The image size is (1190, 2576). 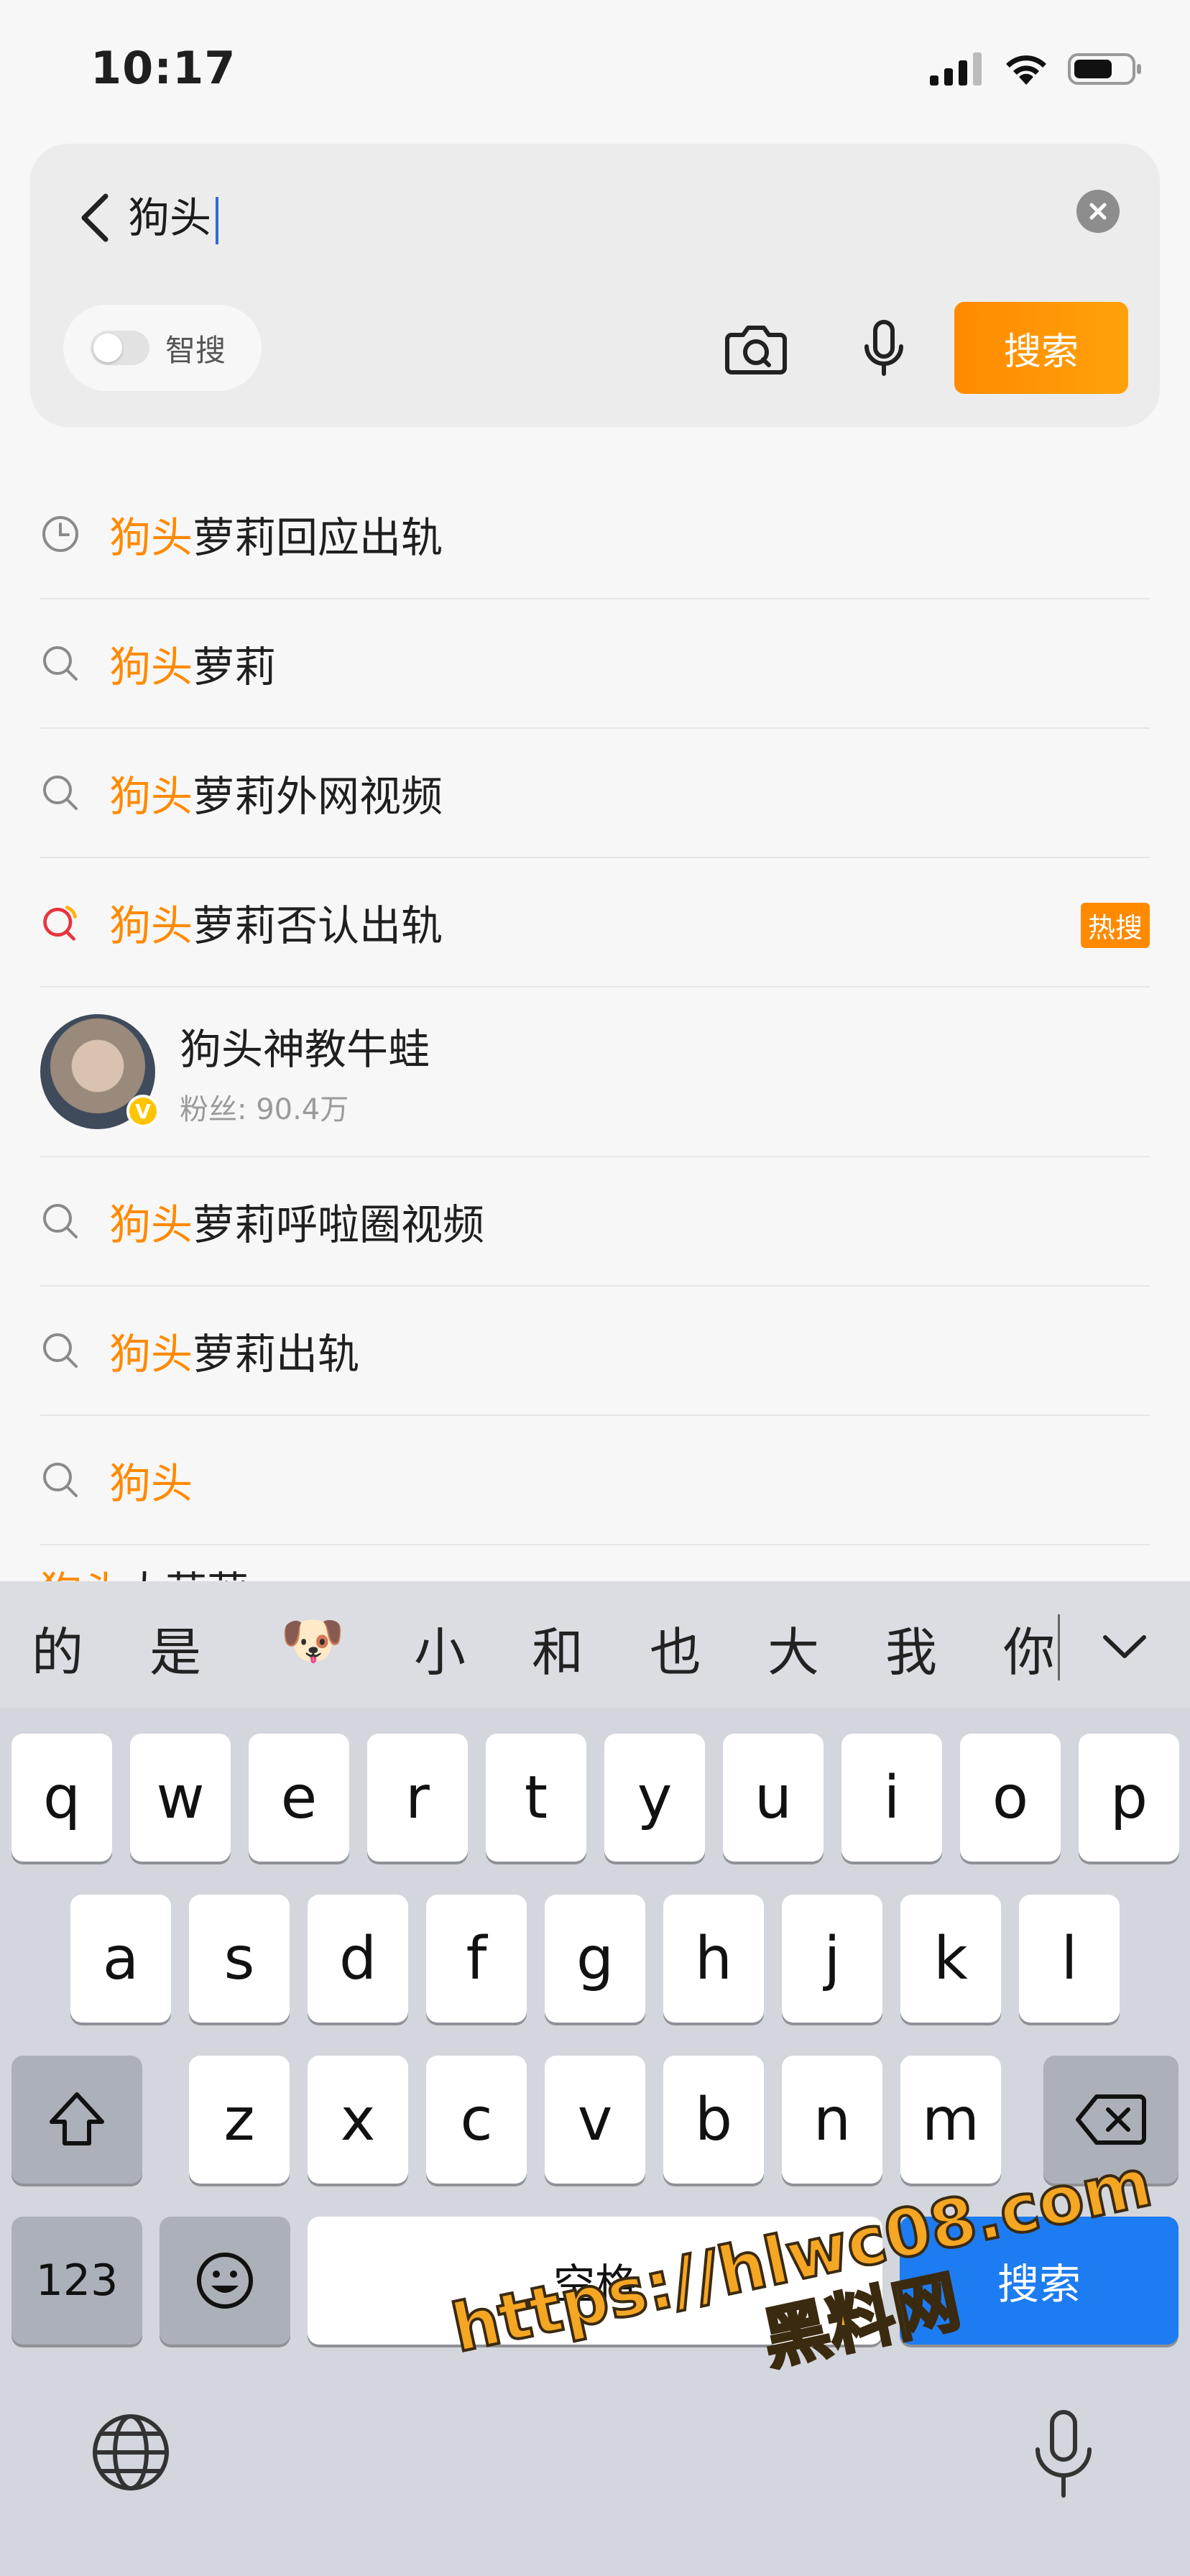 I want to click on candidate-word: 你, so click(x=1029, y=1647).